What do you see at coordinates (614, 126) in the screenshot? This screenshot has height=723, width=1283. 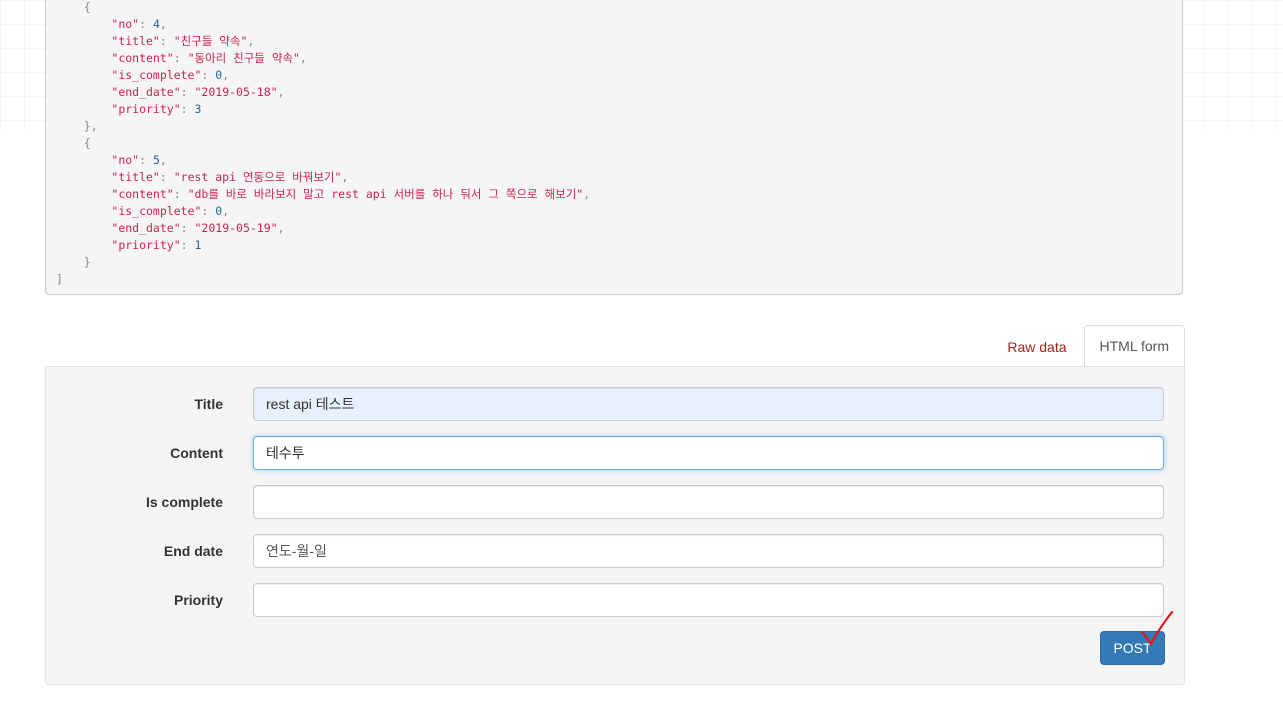 I see `response-line: },` at bounding box center [614, 126].